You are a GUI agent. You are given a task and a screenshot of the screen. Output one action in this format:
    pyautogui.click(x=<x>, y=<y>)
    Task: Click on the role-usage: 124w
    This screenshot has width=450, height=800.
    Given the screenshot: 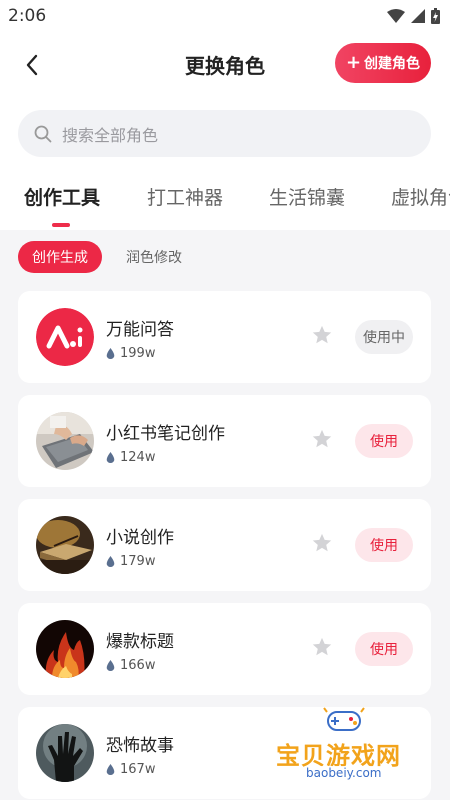 What is the action you would take?
    pyautogui.click(x=130, y=457)
    